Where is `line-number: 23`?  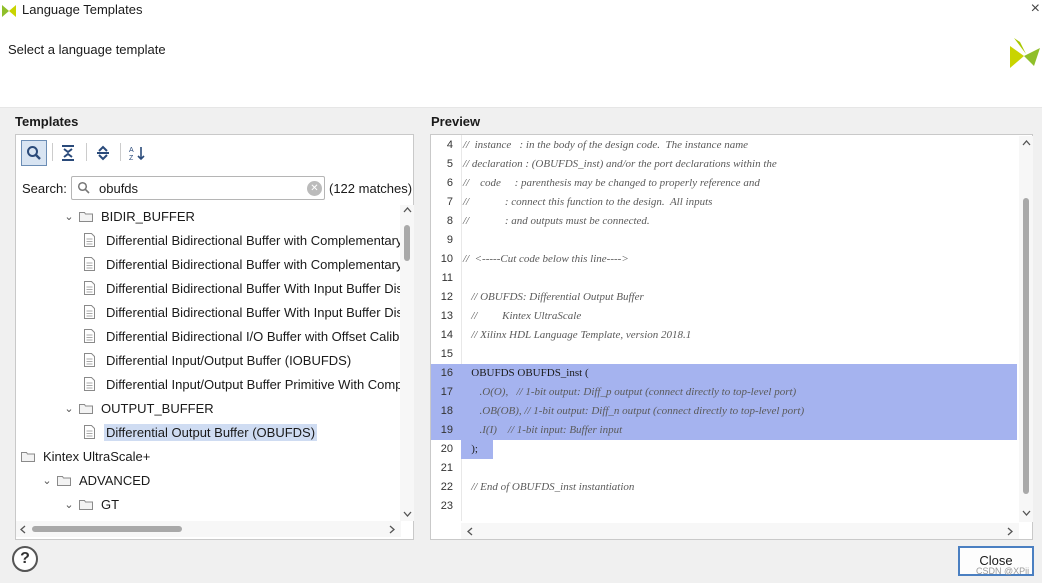 line-number: 23 is located at coordinates (446, 506).